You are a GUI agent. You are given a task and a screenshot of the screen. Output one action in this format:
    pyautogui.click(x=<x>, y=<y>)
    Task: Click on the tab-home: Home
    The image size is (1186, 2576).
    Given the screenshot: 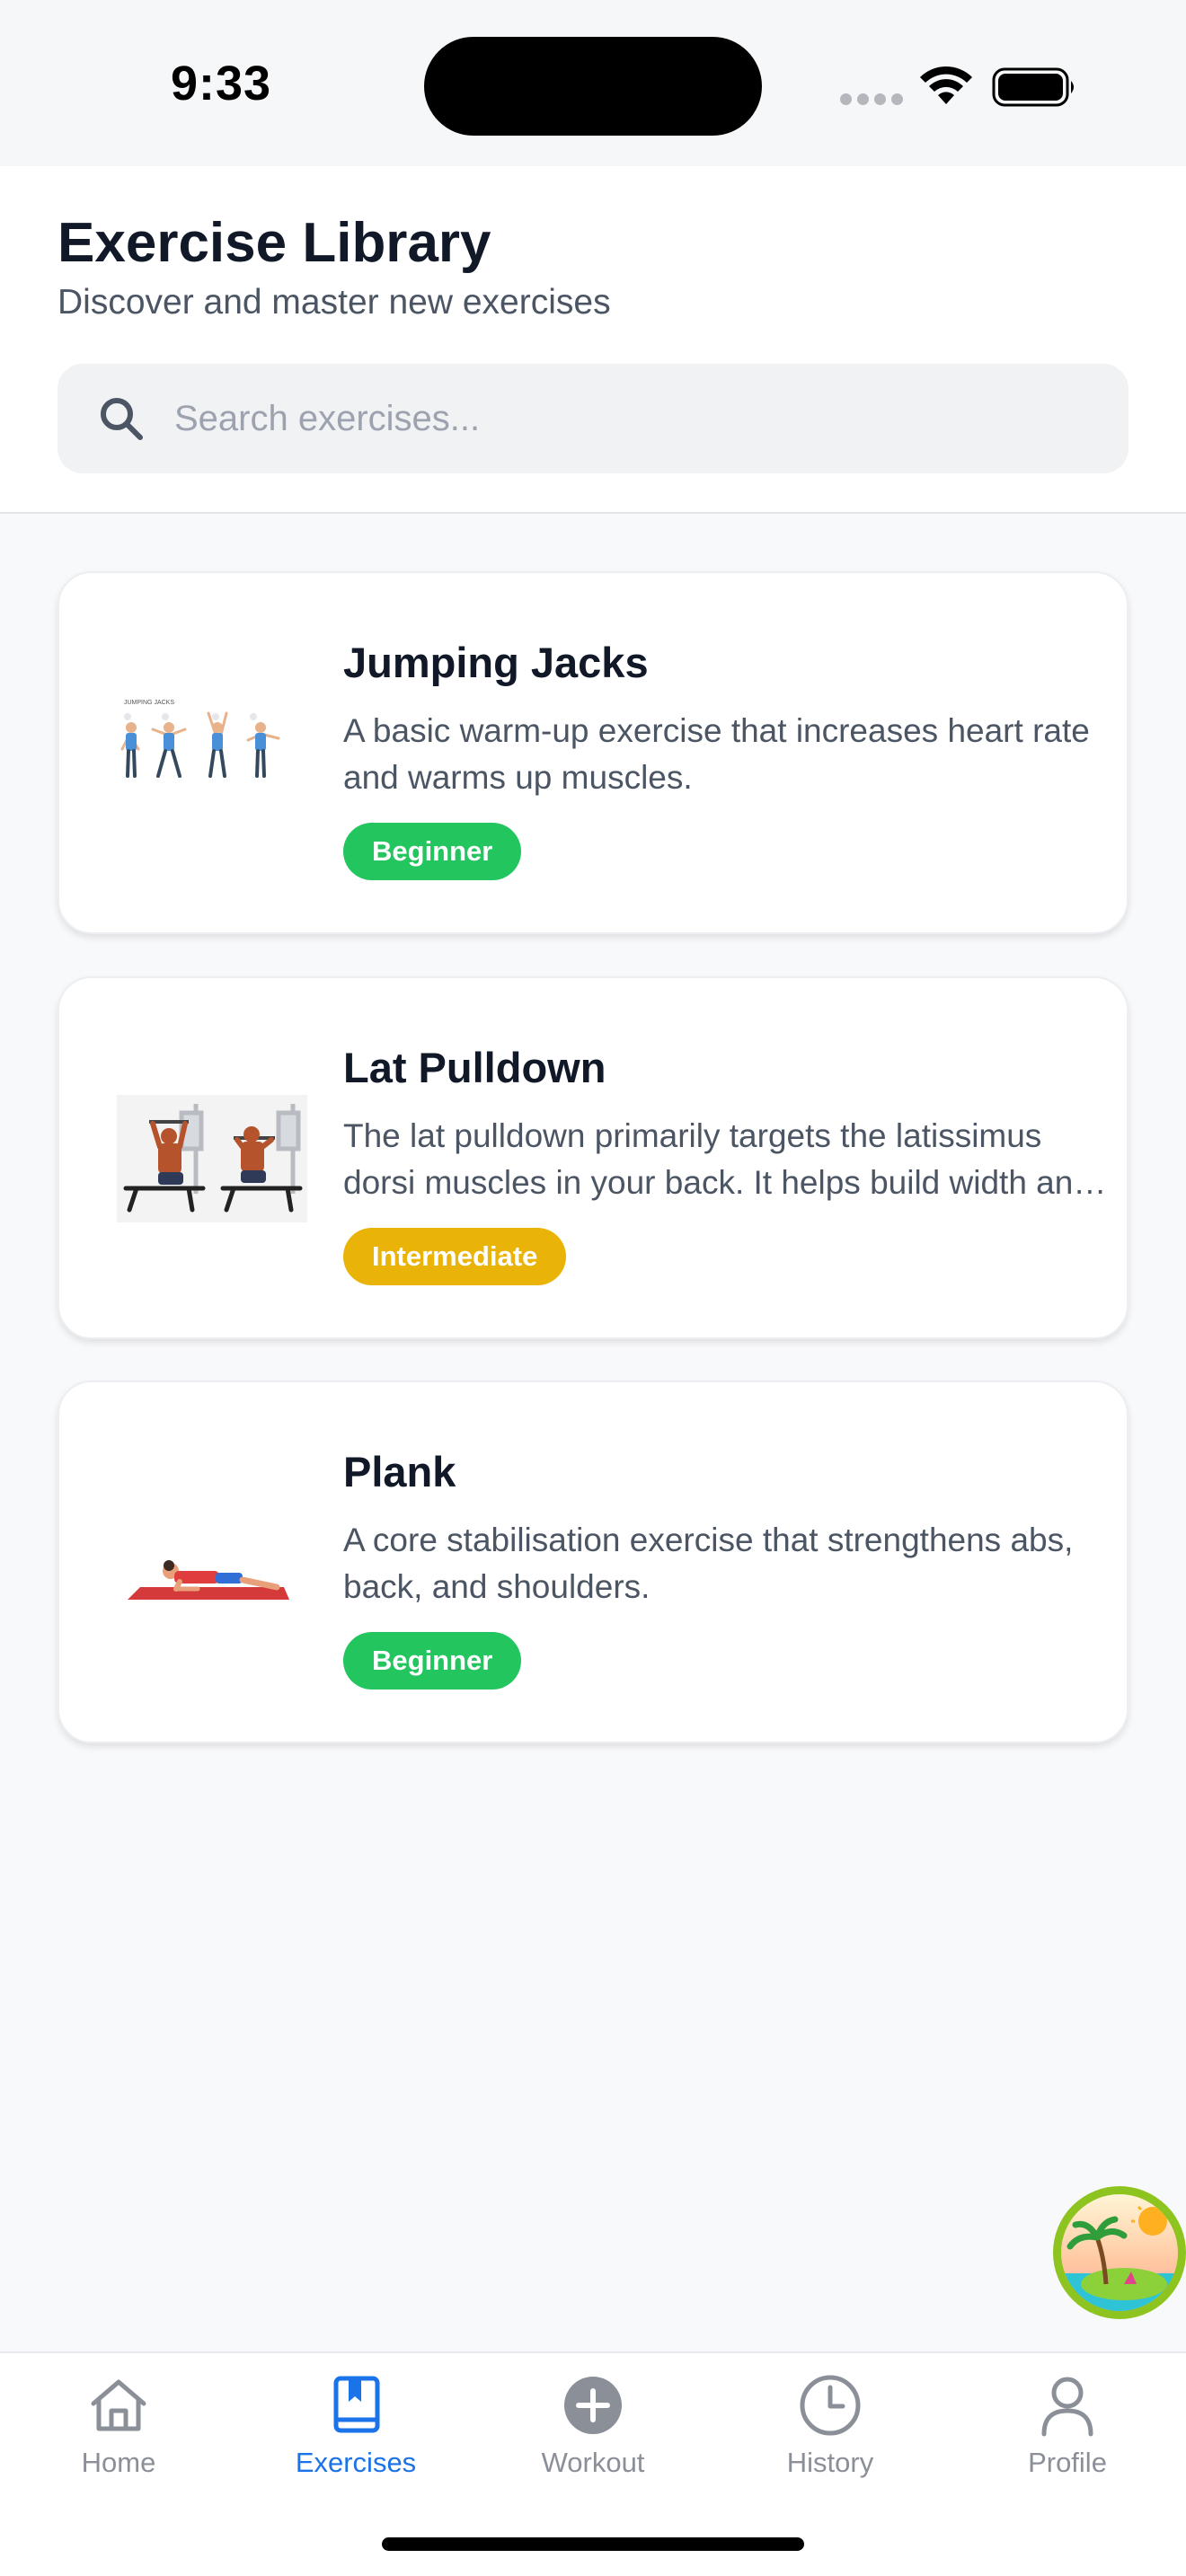 What is the action you would take?
    pyautogui.click(x=118, y=2429)
    